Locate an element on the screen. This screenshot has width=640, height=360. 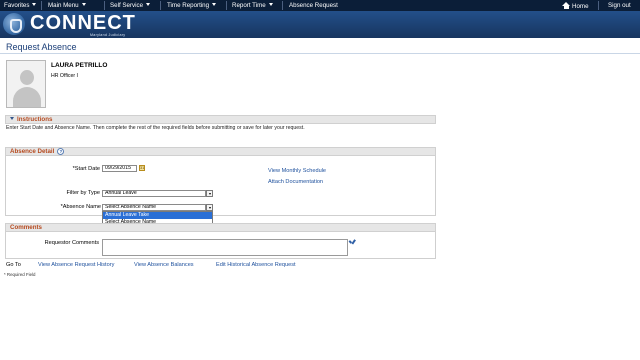
collapse-icon is located at coordinates (12, 118).